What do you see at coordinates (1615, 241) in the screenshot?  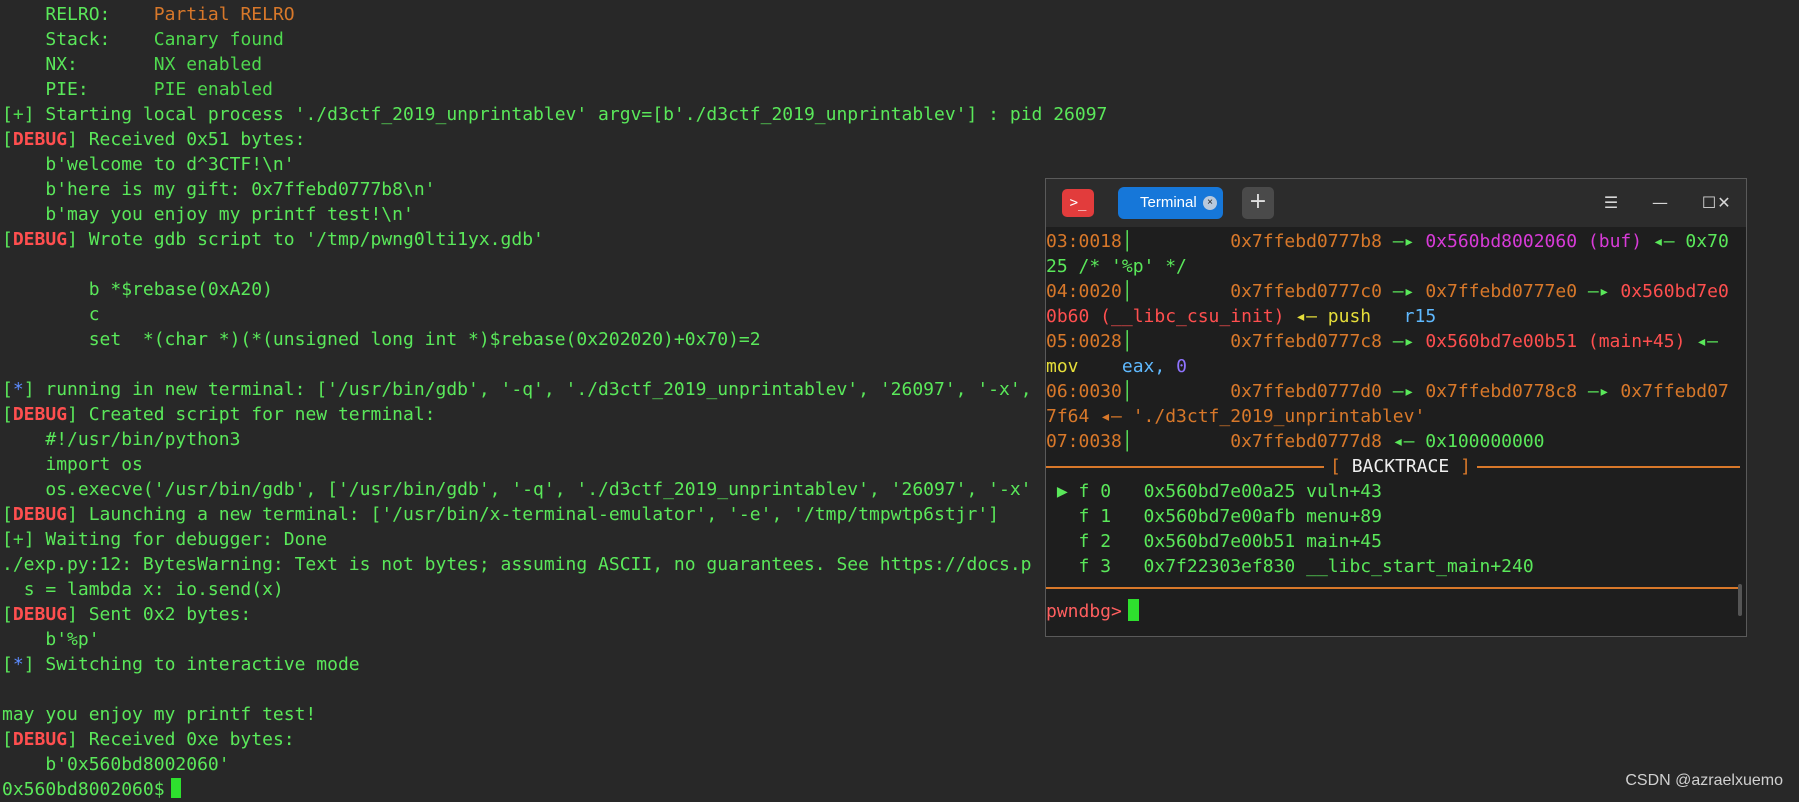 I see `stack-symbol: (buf)` at bounding box center [1615, 241].